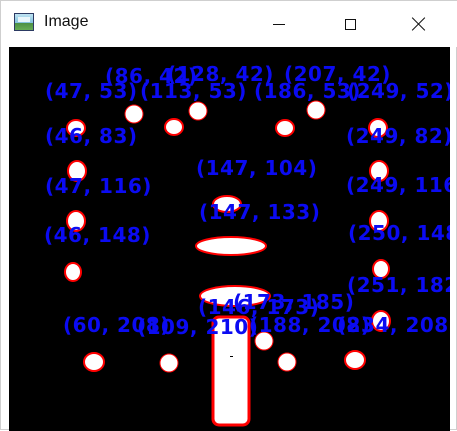 Image resolution: width=457 pixels, height=431 pixels. What do you see at coordinates (307, 91) in the screenshot?
I see `coordinate-label: (186, 53)` at bounding box center [307, 91].